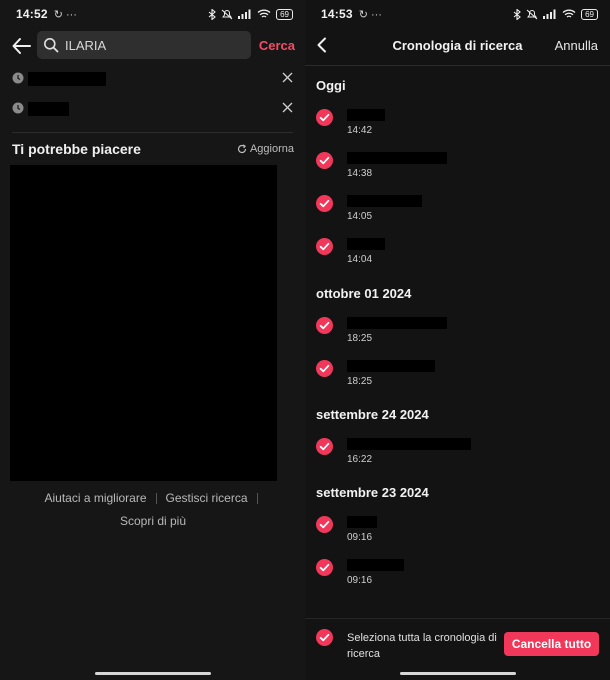 This screenshot has height=680, width=610. Describe the element at coordinates (457, 255) in the screenshot. I see `history-entry: 14:04` at that location.